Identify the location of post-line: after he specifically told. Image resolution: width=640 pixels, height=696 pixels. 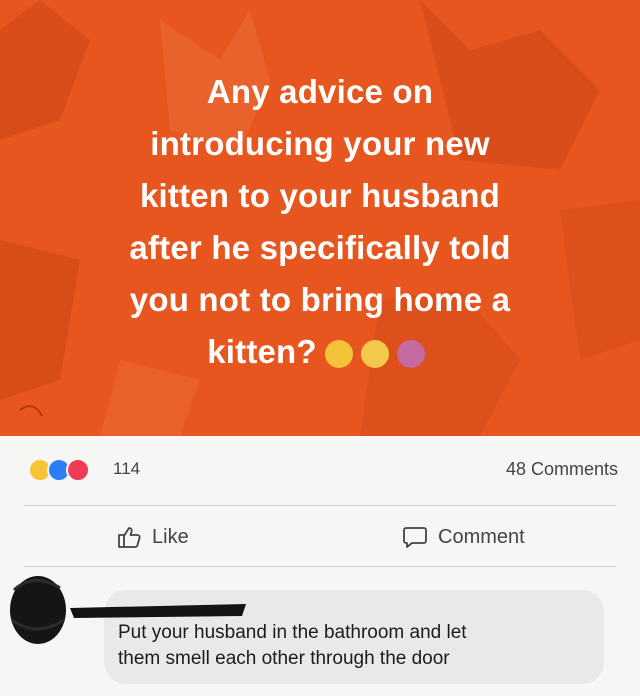
(320, 247).